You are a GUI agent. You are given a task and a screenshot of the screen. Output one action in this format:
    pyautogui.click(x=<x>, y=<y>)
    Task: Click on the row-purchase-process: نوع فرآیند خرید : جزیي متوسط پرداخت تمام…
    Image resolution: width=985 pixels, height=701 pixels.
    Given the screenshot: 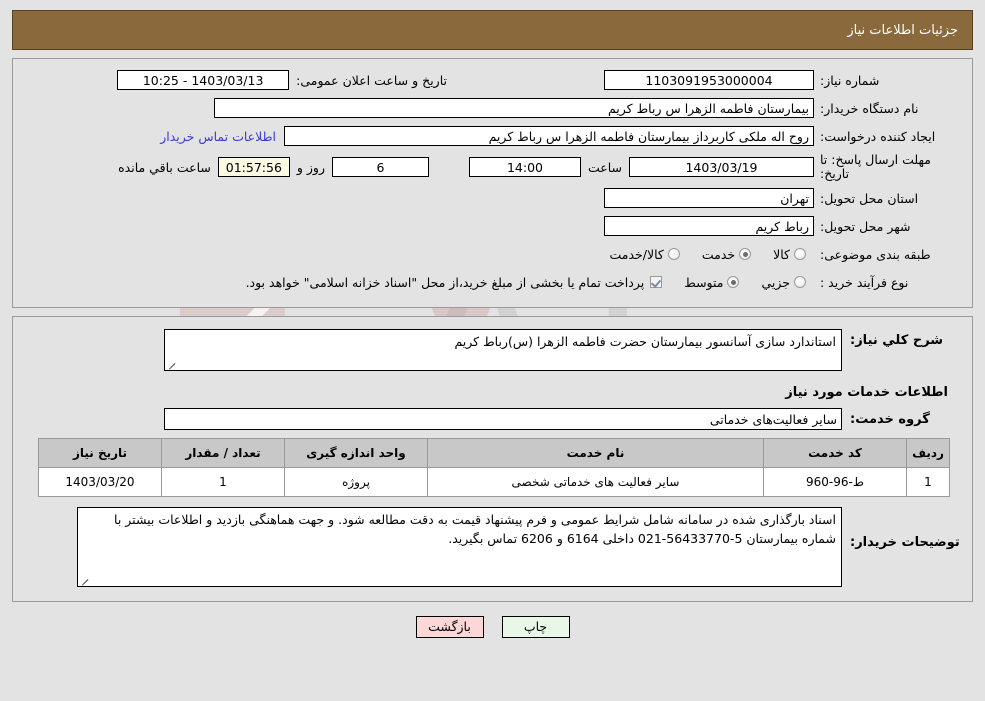 What is the action you would take?
    pyautogui.click(x=492, y=282)
    